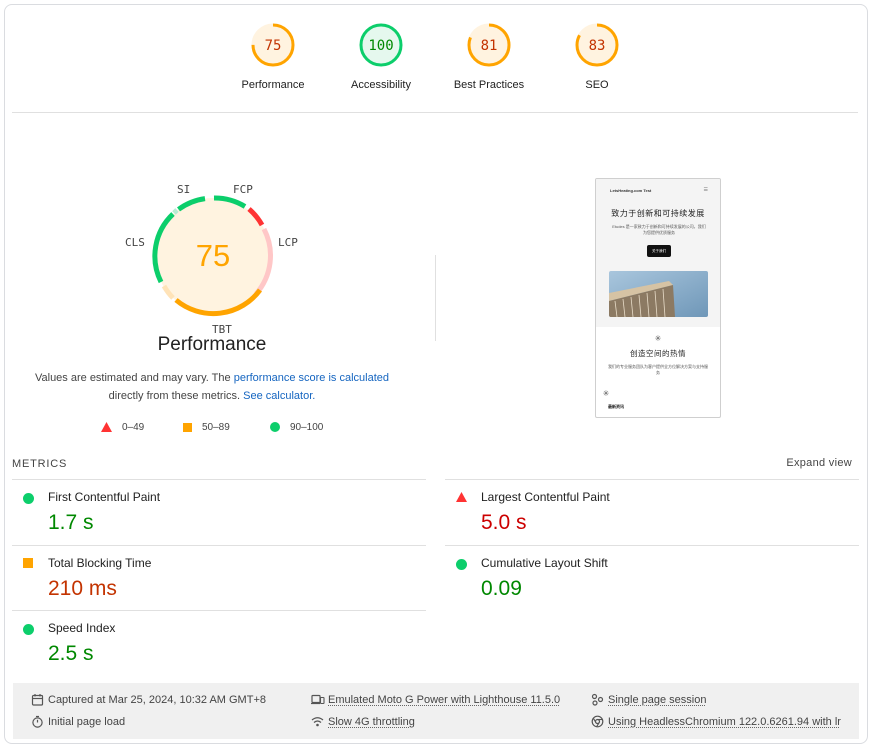 Image resolution: width=872 pixels, height=746 pixels. I want to click on metric-value: 2.5 s, so click(71, 653).